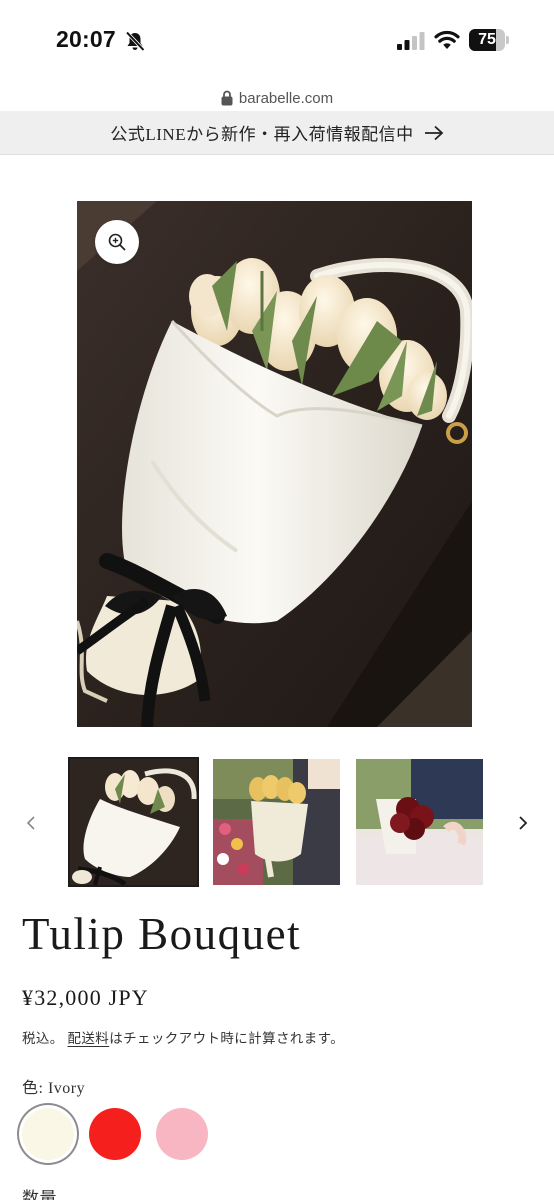 This screenshot has width=554, height=1200. I want to click on arrow-right-icon, so click(433, 132).